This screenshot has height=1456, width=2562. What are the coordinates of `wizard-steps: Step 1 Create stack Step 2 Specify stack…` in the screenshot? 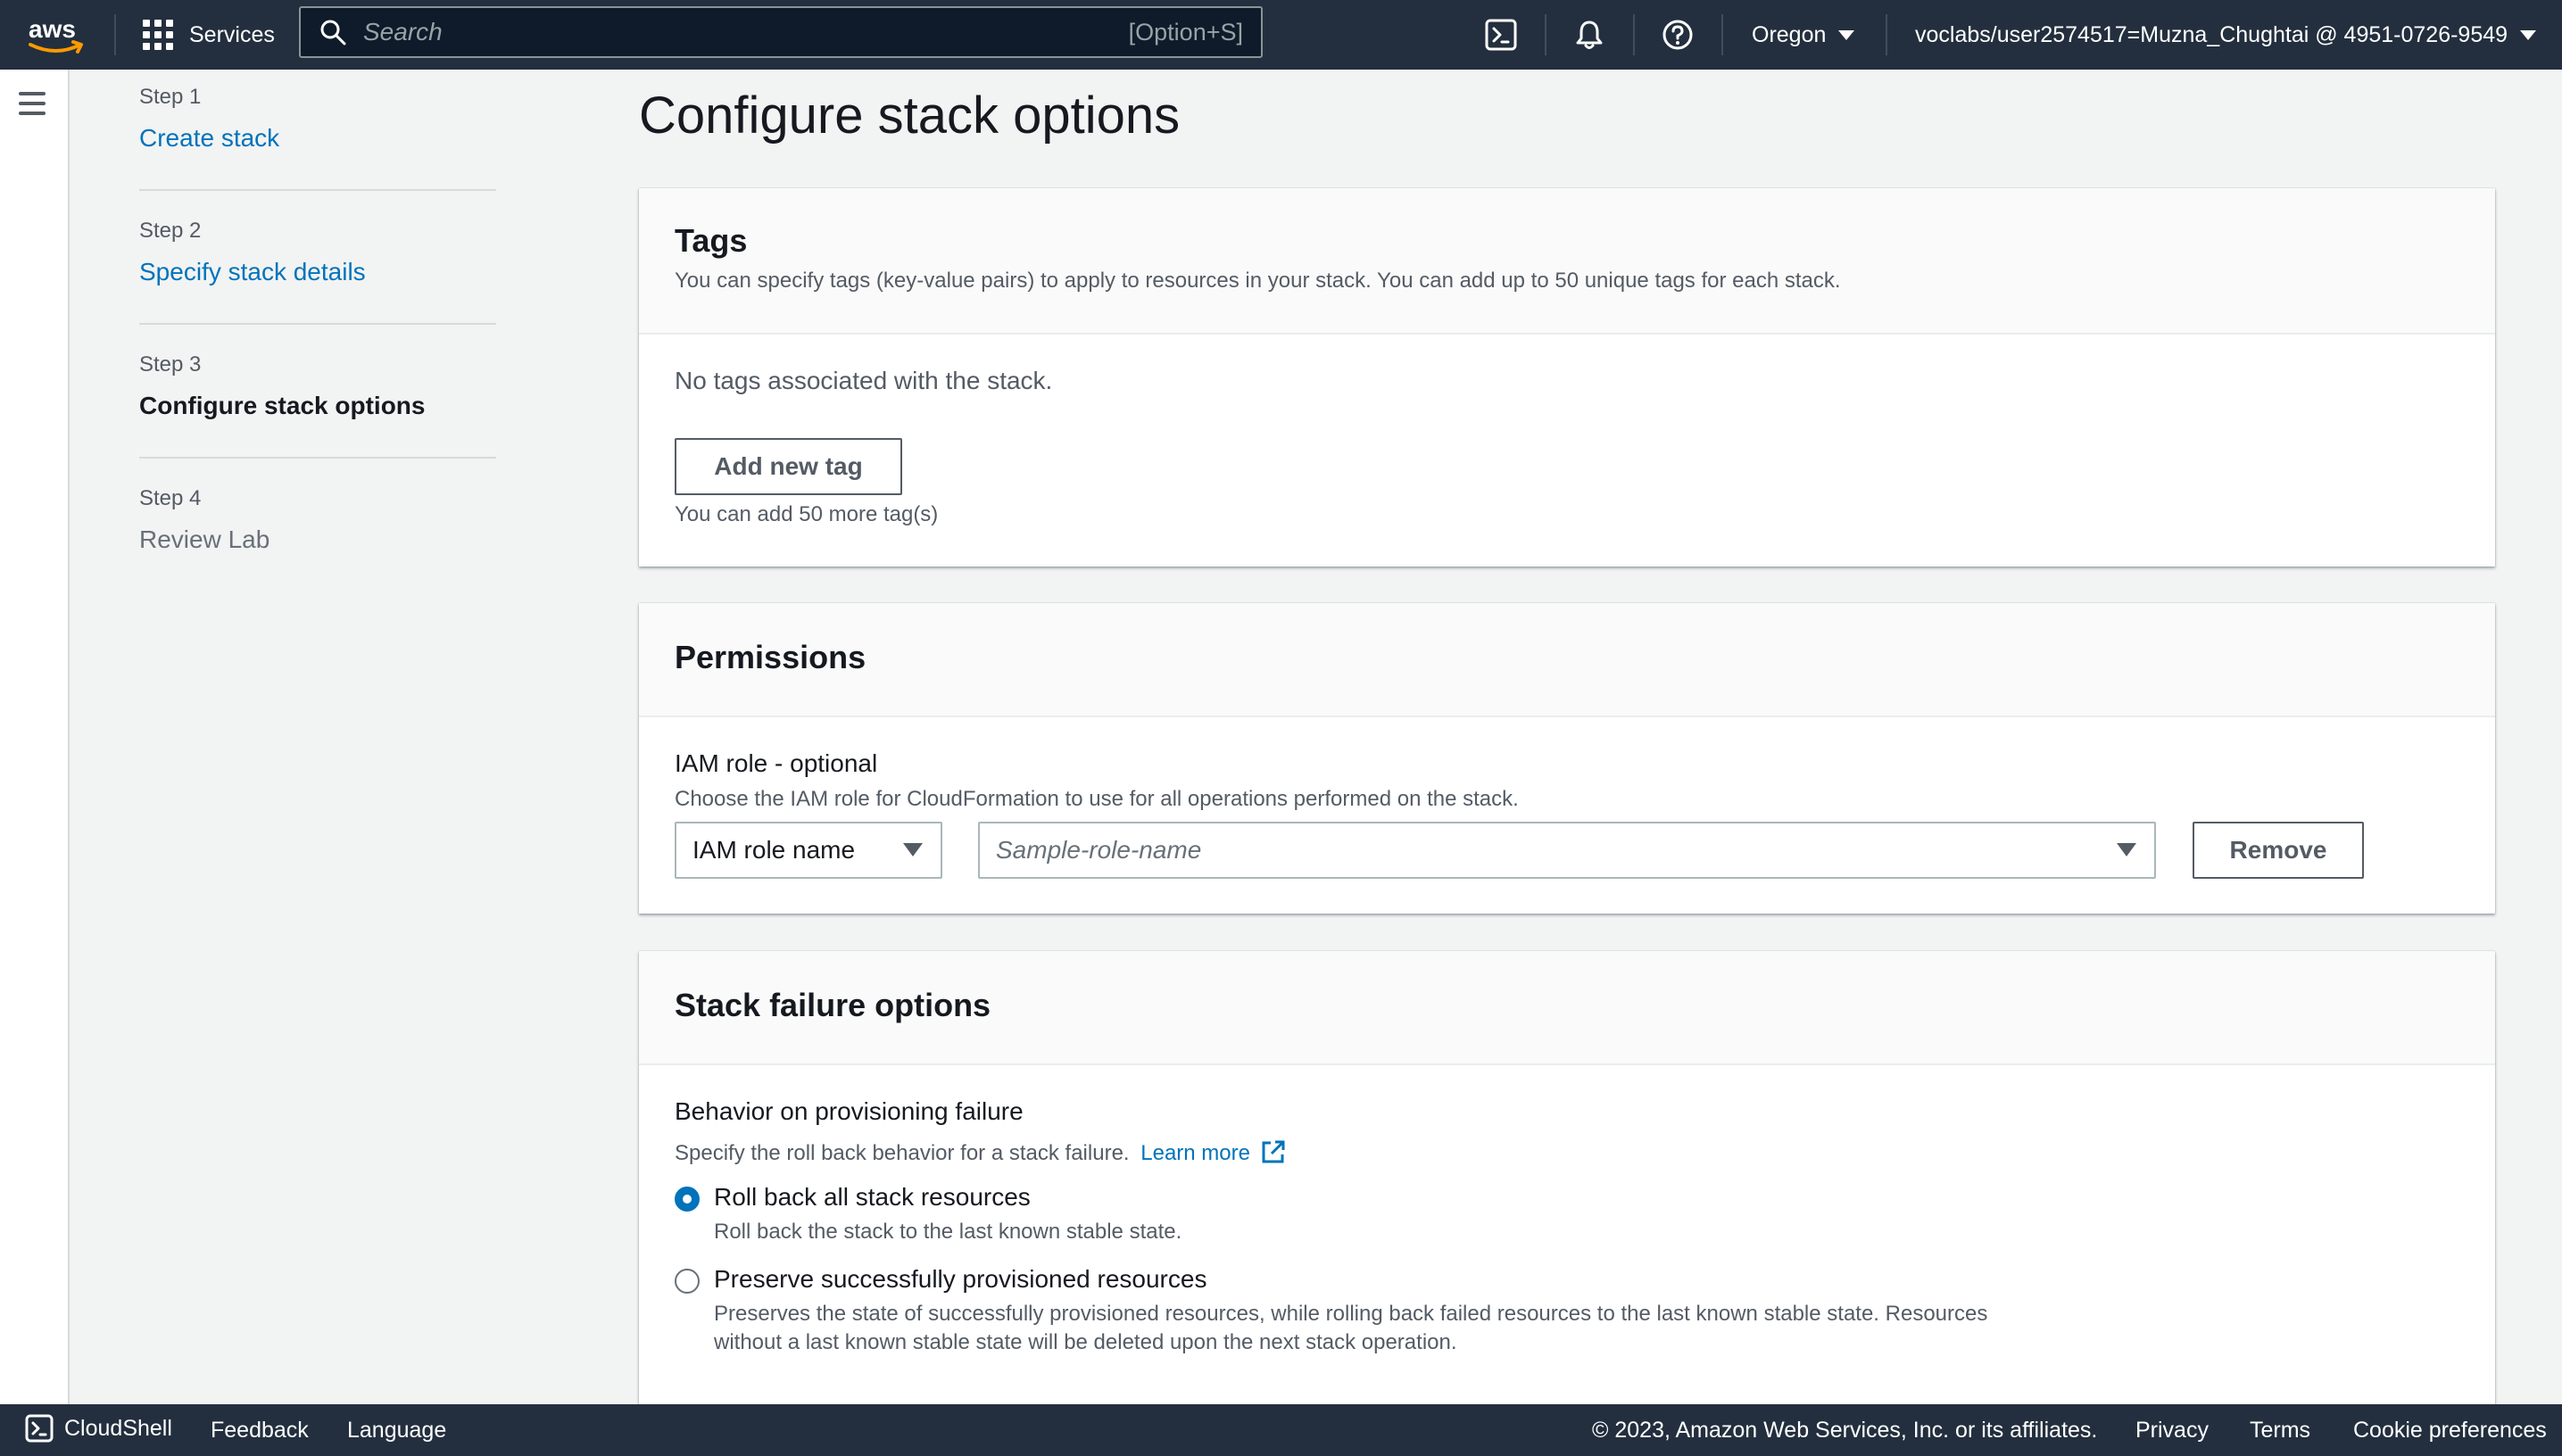 It's located at (318, 352).